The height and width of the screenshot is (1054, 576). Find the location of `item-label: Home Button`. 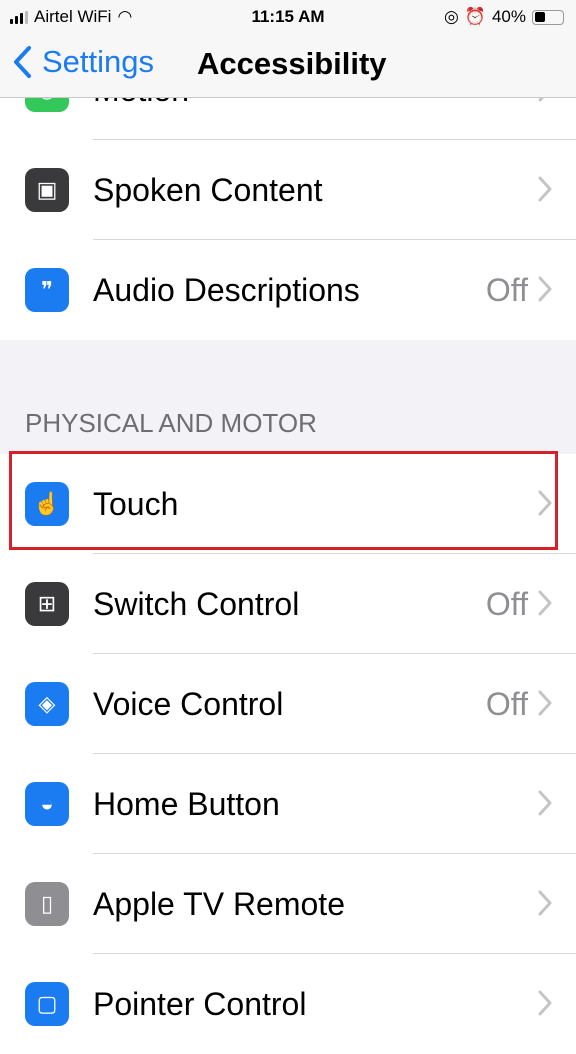

item-label: Home Button is located at coordinates (186, 804).